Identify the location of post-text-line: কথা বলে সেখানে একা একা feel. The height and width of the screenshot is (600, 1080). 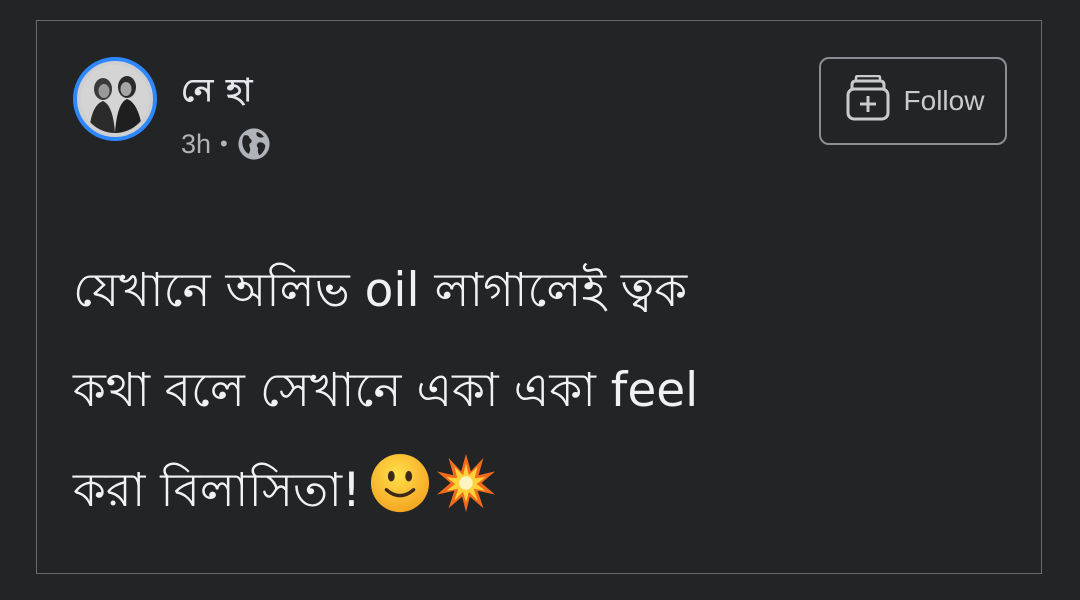
(386, 390).